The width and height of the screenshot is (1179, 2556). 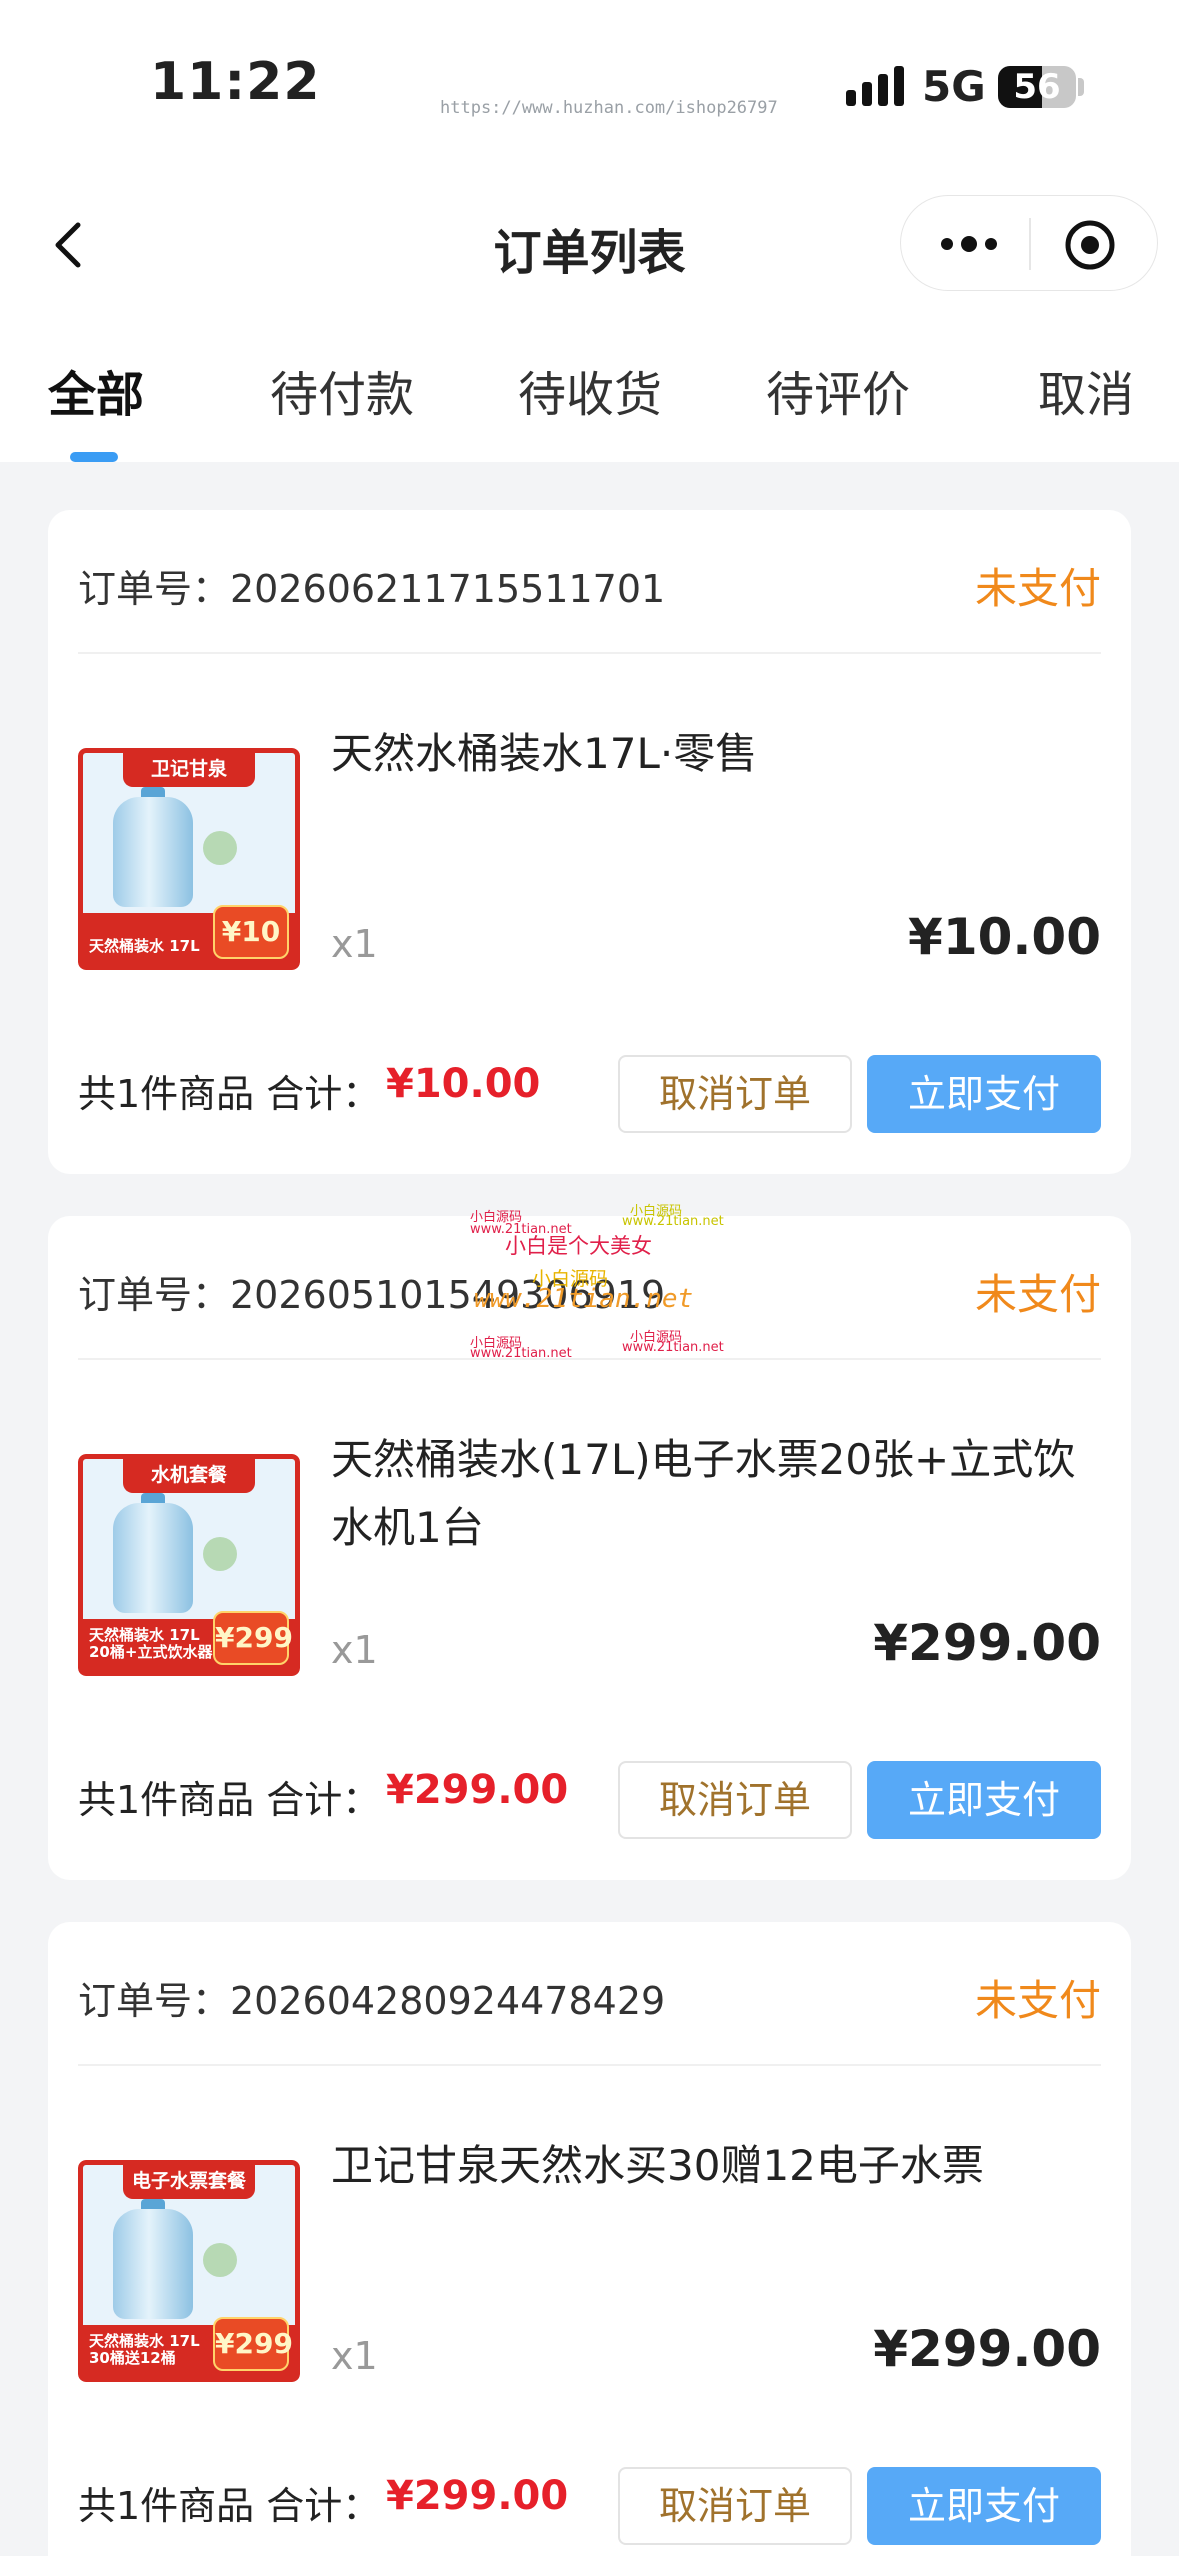 I want to click on status-time: 11:22, so click(x=235, y=82).